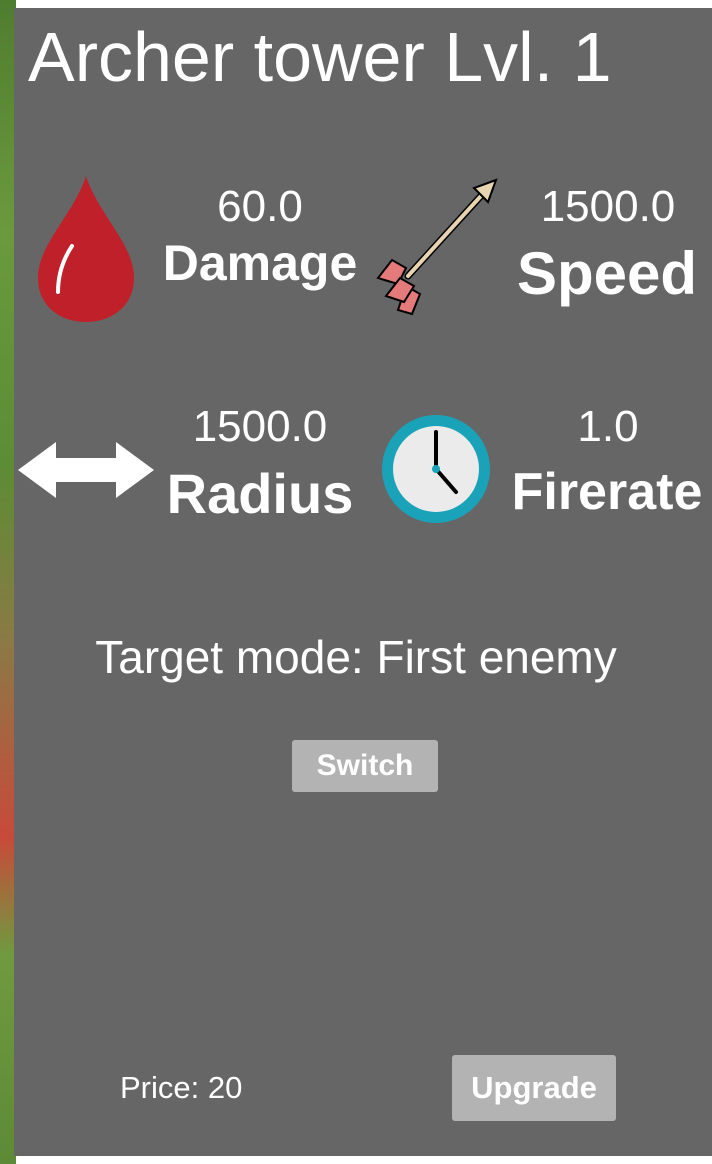 This screenshot has height=1164, width=712. What do you see at coordinates (608, 426) in the screenshot?
I see `firerate-value: 1.0` at bounding box center [608, 426].